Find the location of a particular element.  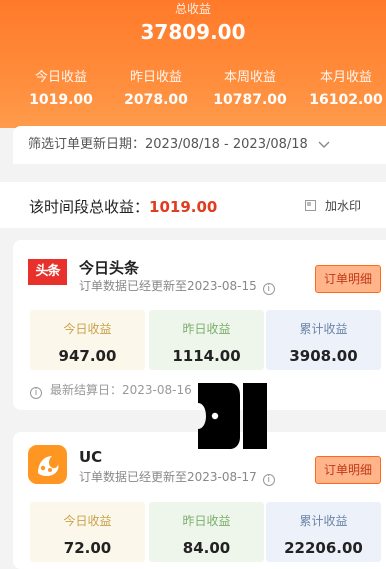

period-earnings-row: 该时间段总收益：1019.00 加水印 is located at coordinates (193, 205).